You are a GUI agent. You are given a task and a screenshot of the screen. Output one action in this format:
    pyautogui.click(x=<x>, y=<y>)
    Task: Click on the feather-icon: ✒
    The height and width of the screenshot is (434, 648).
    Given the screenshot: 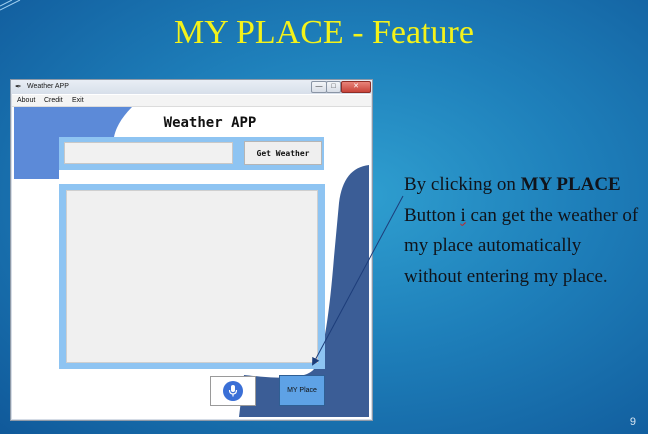 What is the action you would take?
    pyautogui.click(x=18, y=86)
    